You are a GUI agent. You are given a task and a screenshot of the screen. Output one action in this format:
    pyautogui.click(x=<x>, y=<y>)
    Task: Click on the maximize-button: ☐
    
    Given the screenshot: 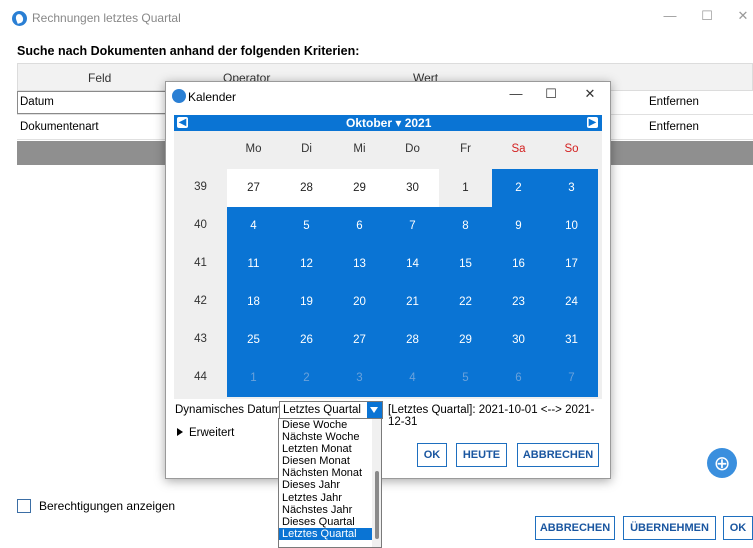 What is the action you would take?
    pyautogui.click(x=707, y=16)
    